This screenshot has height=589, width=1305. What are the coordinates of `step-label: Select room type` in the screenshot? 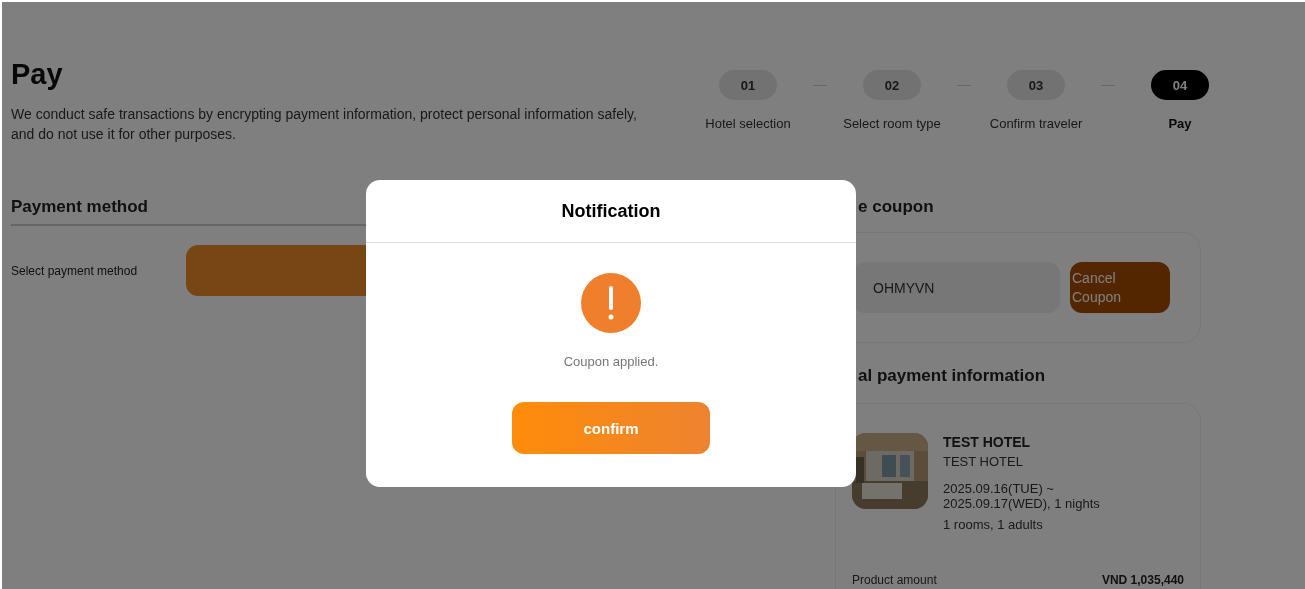 It's located at (892, 123).